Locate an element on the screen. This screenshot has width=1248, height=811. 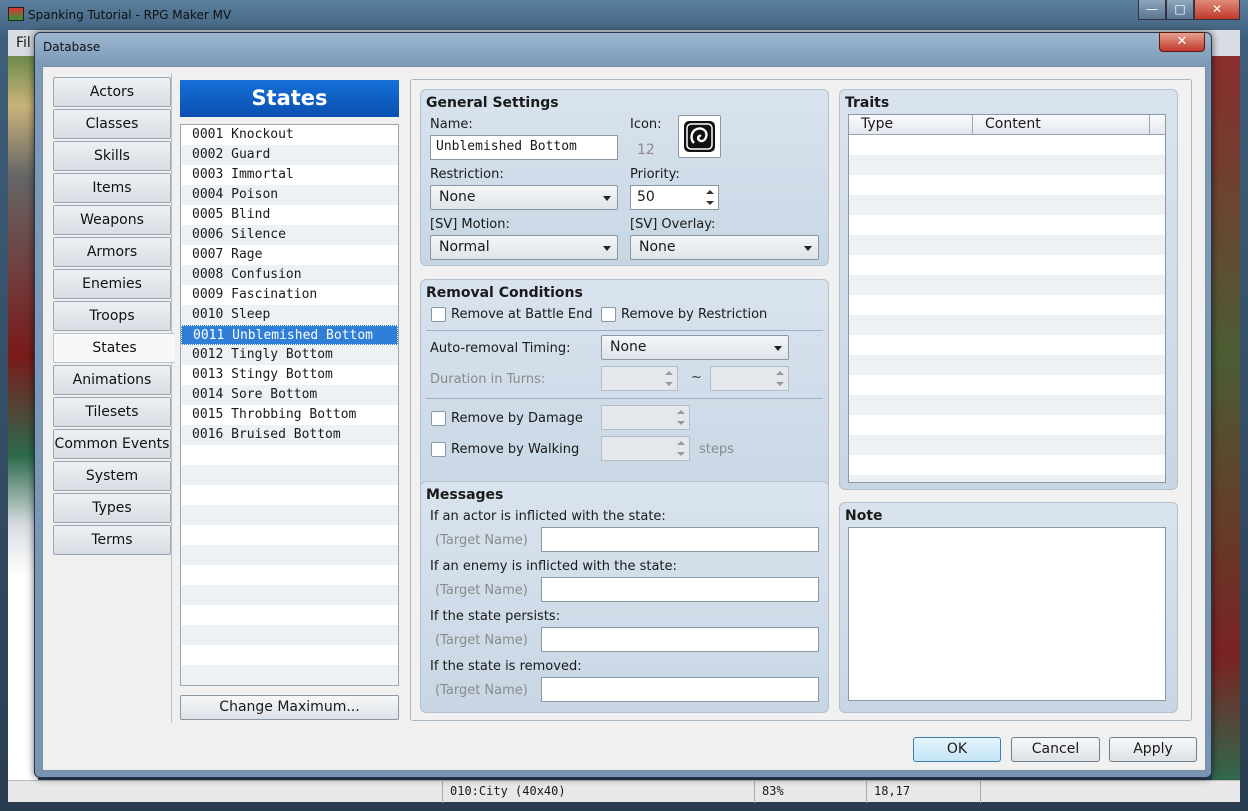
category-tab-types: Types is located at coordinates (112, 508).